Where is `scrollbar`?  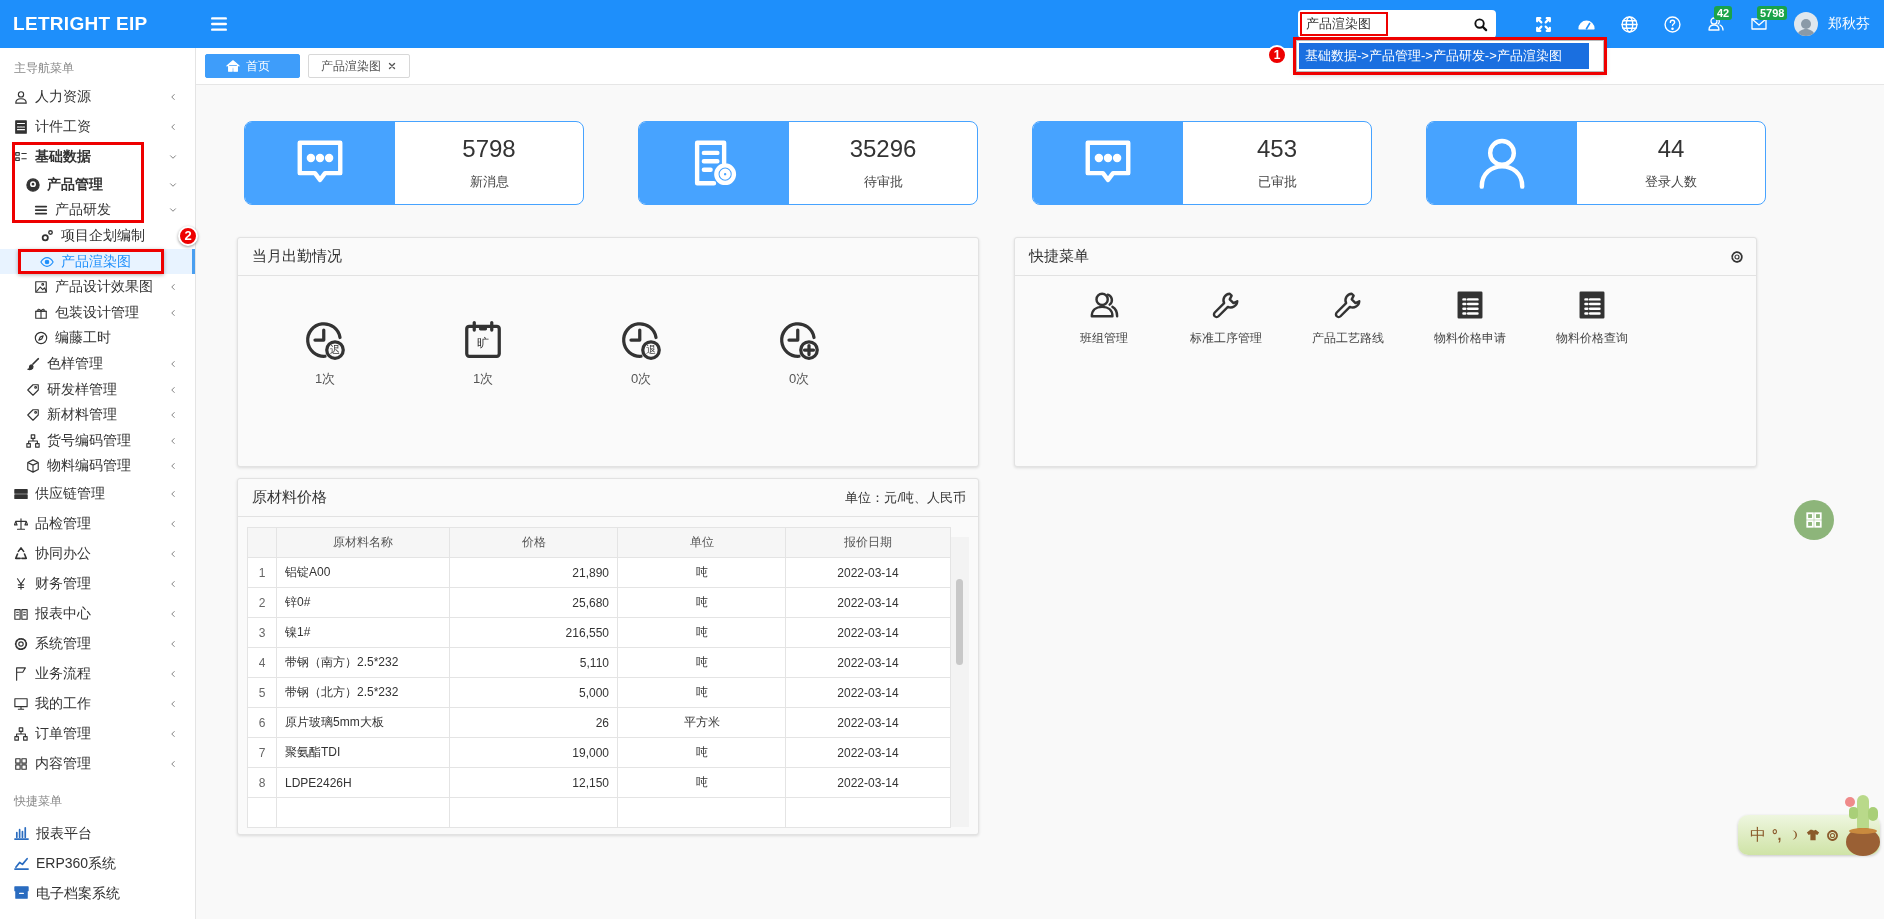
scrollbar is located at coordinates (959, 682).